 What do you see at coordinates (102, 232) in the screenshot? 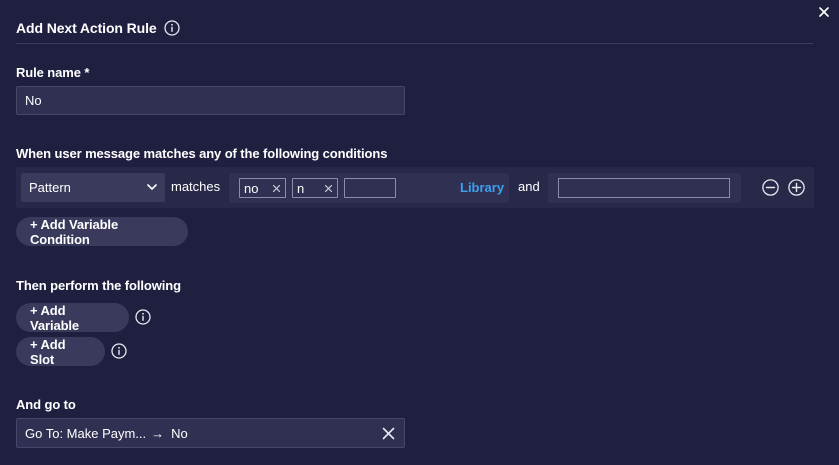
I see `add-variable-condition-button: + Add Variable Condition` at bounding box center [102, 232].